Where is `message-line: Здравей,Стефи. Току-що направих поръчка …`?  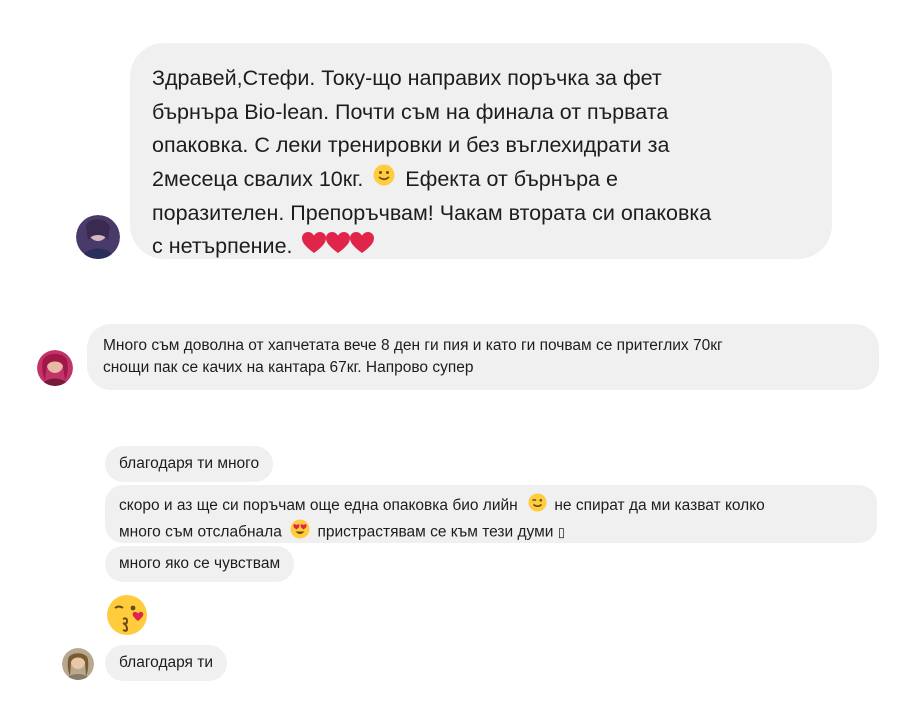
message-line: Здравей,Стефи. Току-що направих поръчка … is located at coordinates (407, 78).